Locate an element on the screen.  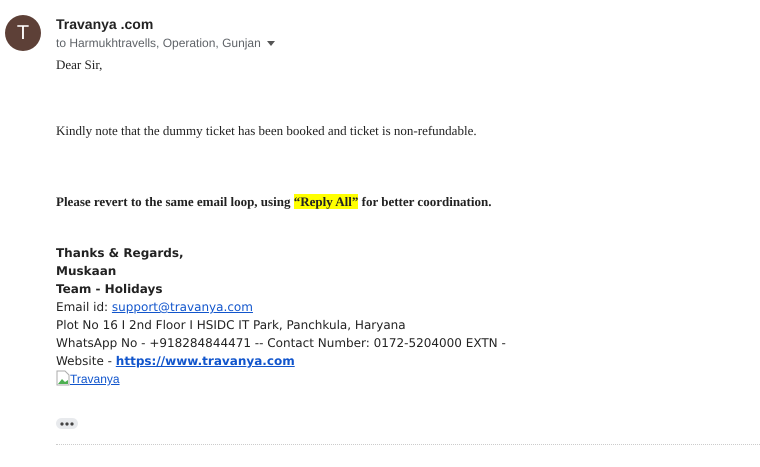
signer-name: Muskaan is located at coordinates (87, 271).